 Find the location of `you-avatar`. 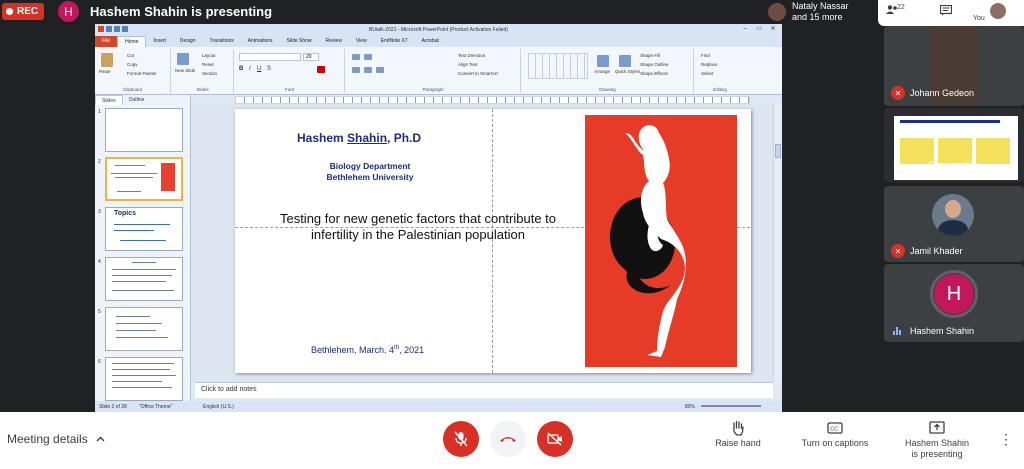

you-avatar is located at coordinates (998, 11).